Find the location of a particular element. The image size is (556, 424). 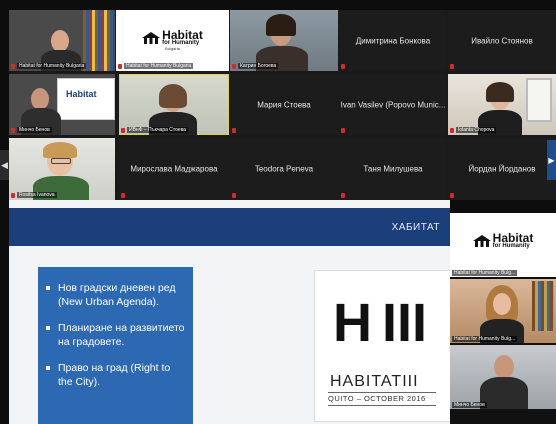

participant-name: Мария Стоева is located at coordinates (284, 104).